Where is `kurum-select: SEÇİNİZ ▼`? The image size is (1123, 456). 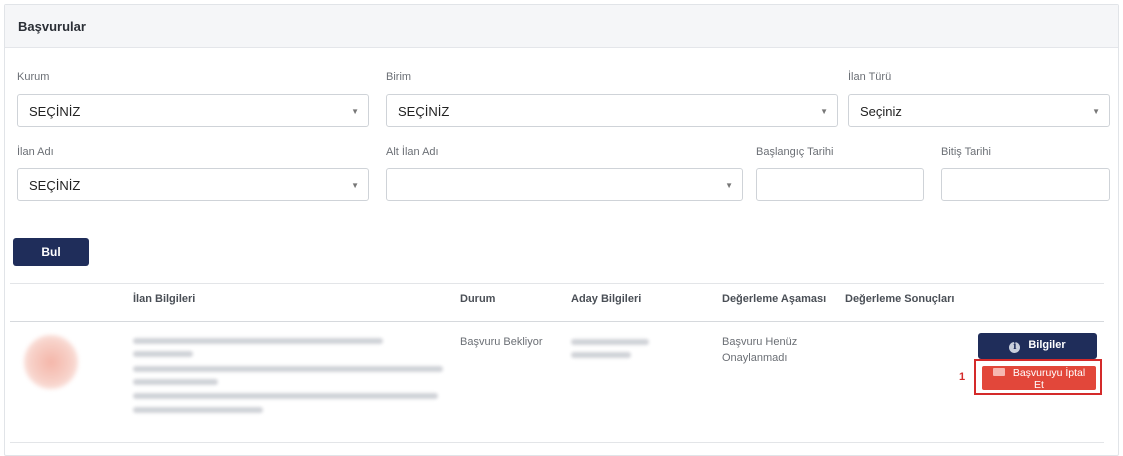
kurum-select: SEÇİNİZ ▼ is located at coordinates (193, 110).